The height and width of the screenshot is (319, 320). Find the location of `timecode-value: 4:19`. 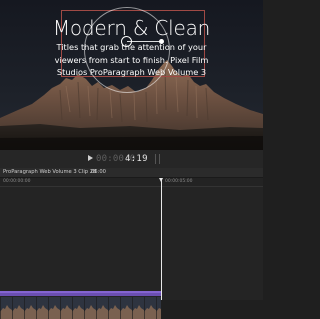

timecode-value: 4:19 is located at coordinates (136, 159).